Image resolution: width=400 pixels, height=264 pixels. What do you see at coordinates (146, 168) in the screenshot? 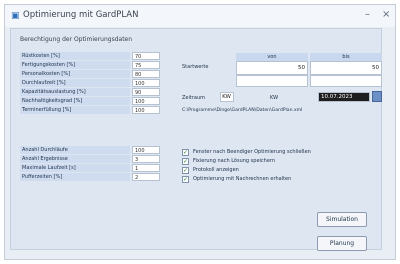
I see `params_bottom-value-field: 1` at bounding box center [146, 168].